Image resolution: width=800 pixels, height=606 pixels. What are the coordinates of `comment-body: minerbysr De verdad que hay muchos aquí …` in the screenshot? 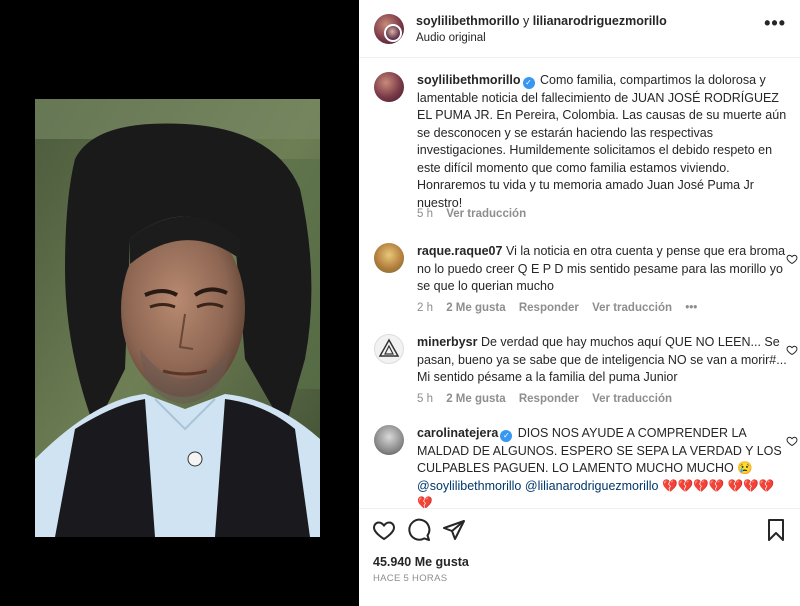 It's located at (602, 360).